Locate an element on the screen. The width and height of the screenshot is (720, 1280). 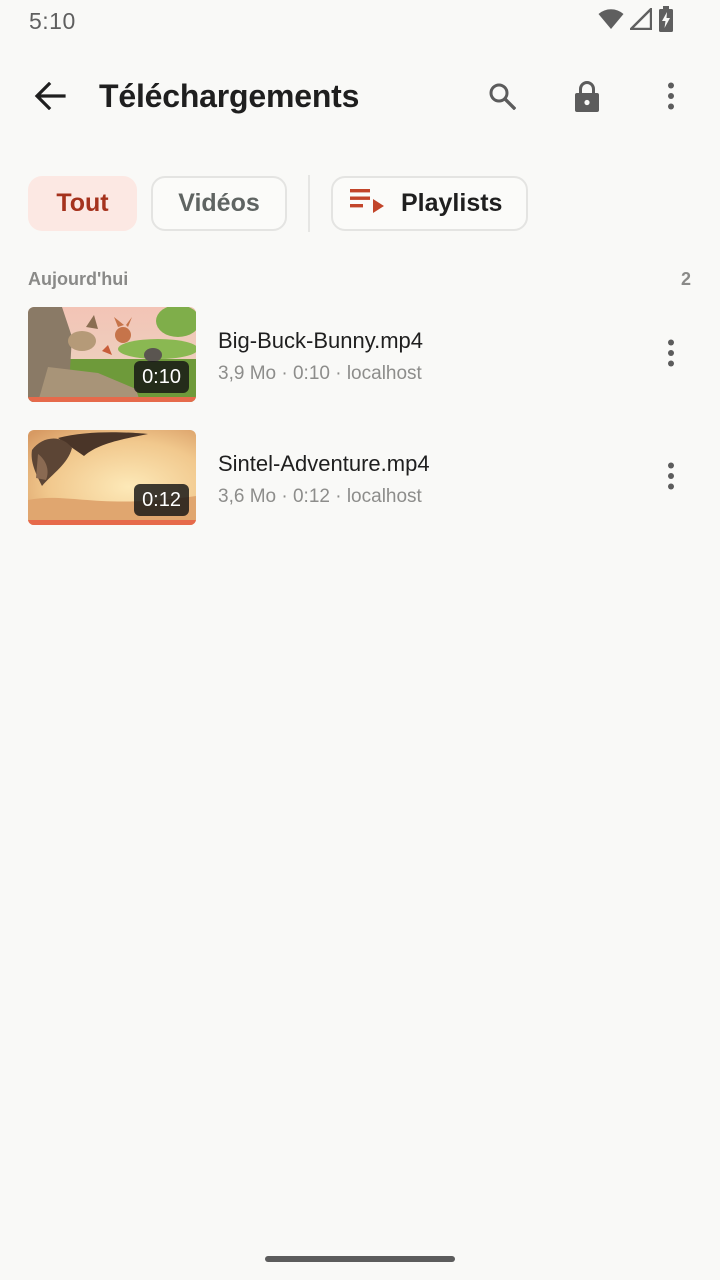
video-meta: 3,9 Mo · 0:10 · localhost is located at coordinates (320, 373).